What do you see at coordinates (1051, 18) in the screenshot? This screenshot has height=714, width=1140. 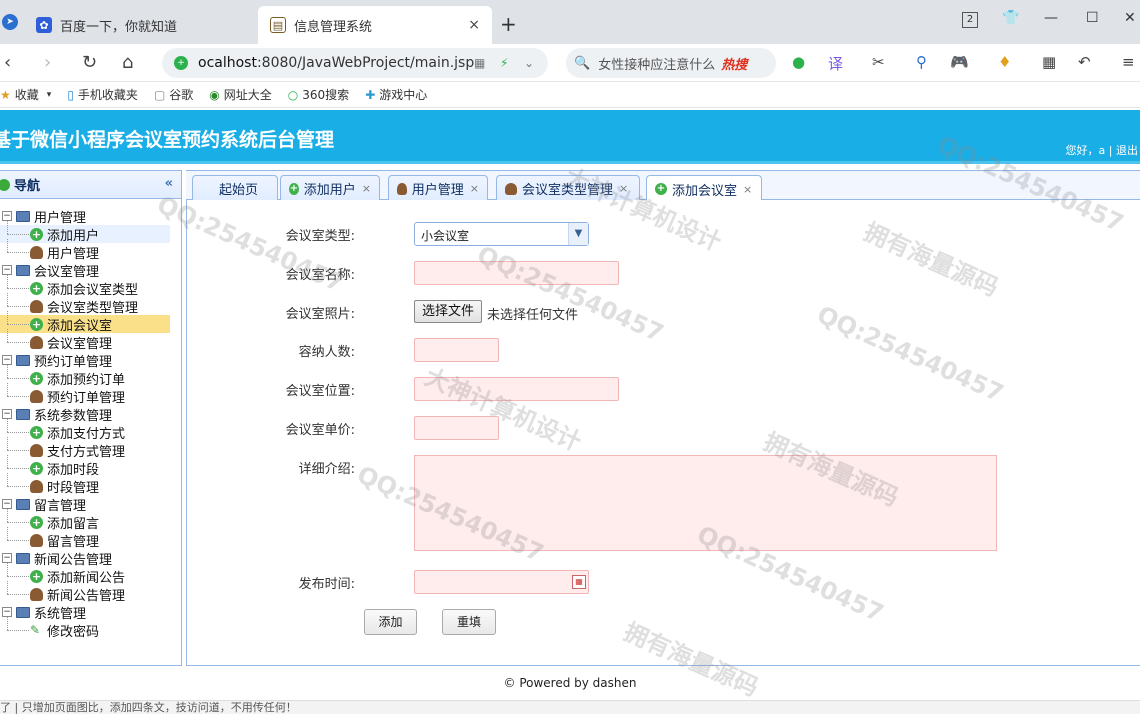 I see `minimize-icon: —` at bounding box center [1051, 18].